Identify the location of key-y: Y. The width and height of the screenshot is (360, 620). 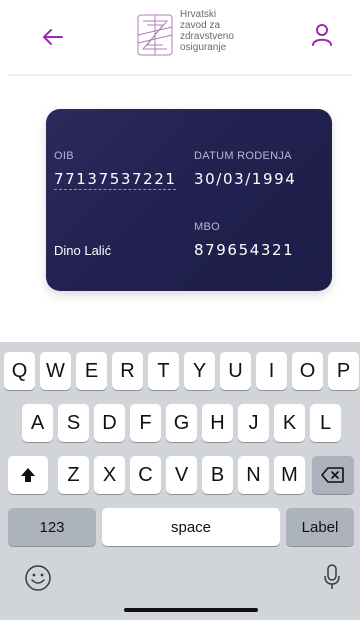
(199, 371).